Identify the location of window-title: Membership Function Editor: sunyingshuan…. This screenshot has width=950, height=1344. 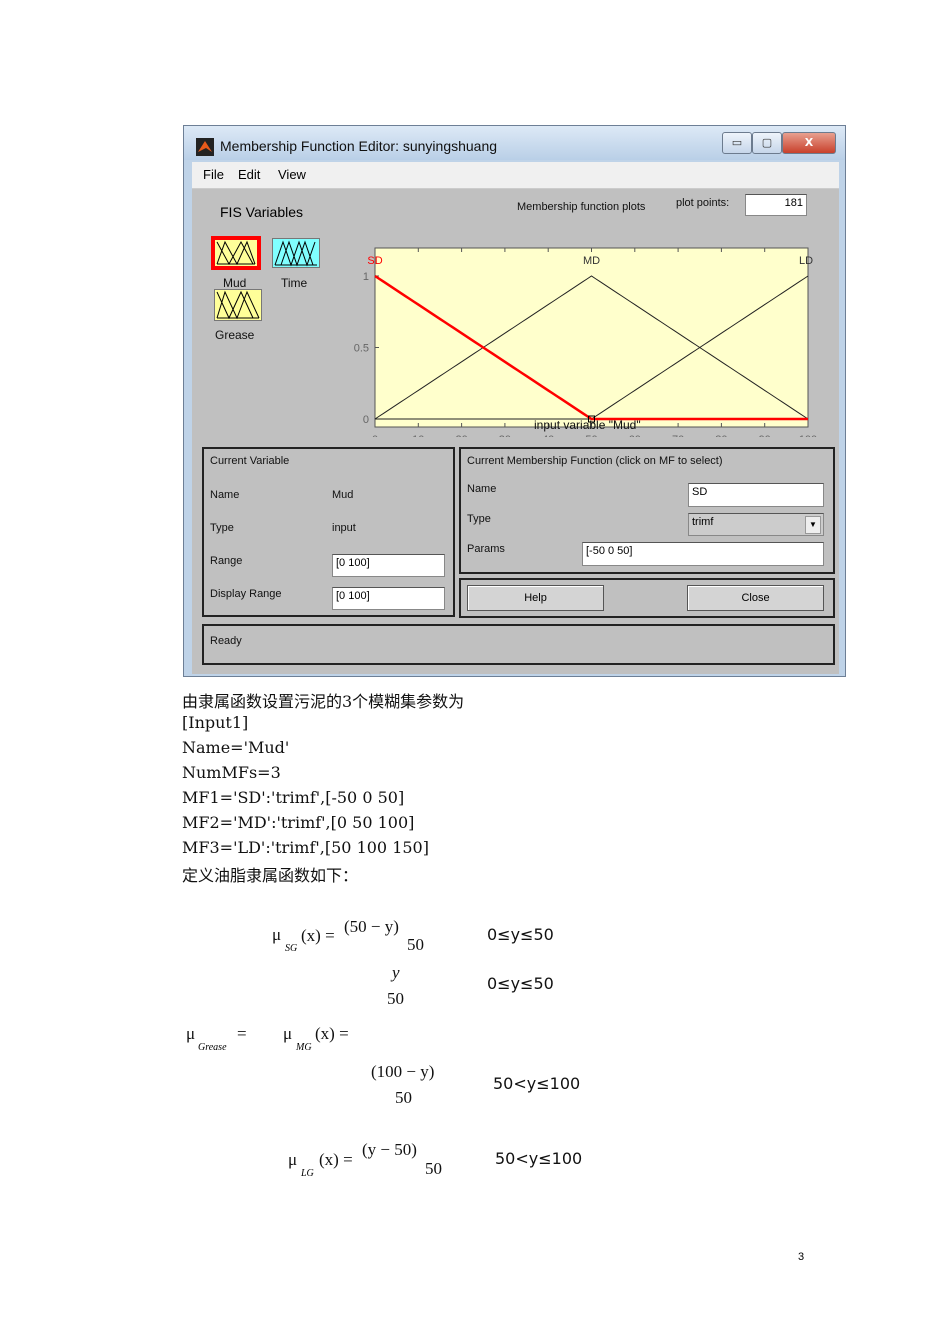
(359, 146).